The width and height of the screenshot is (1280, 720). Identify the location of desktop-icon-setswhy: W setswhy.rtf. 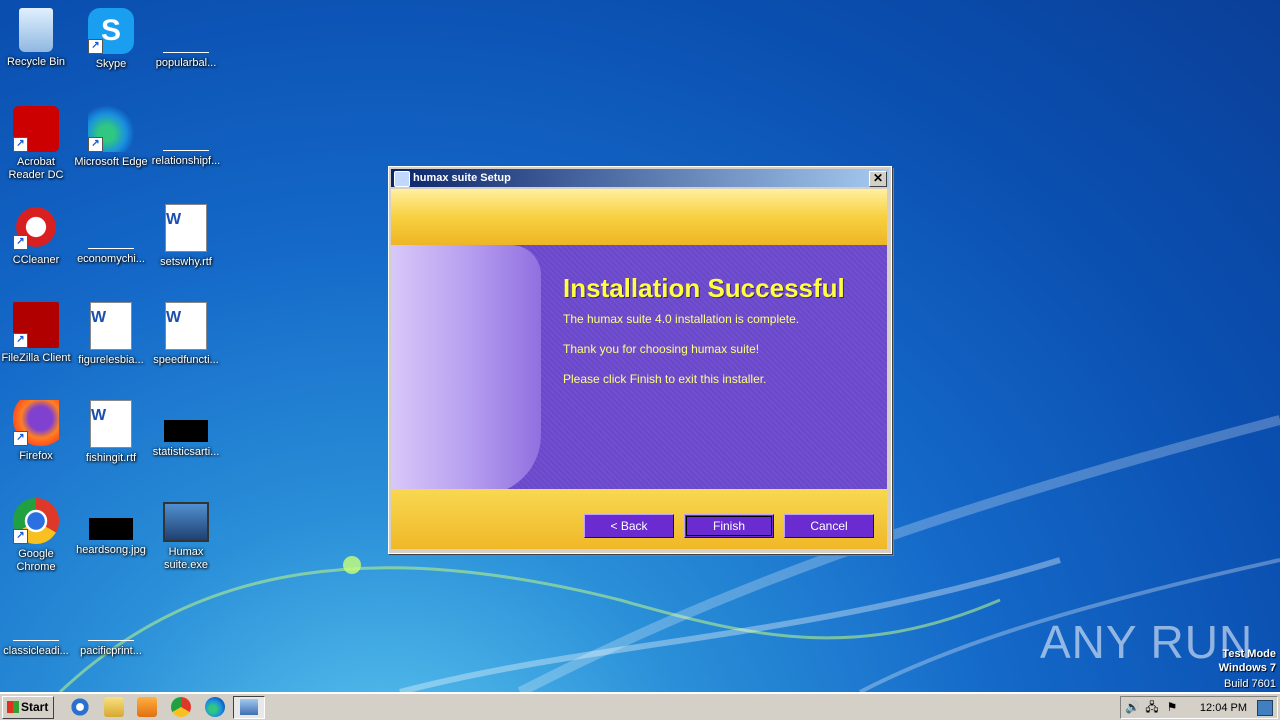
(186, 236).